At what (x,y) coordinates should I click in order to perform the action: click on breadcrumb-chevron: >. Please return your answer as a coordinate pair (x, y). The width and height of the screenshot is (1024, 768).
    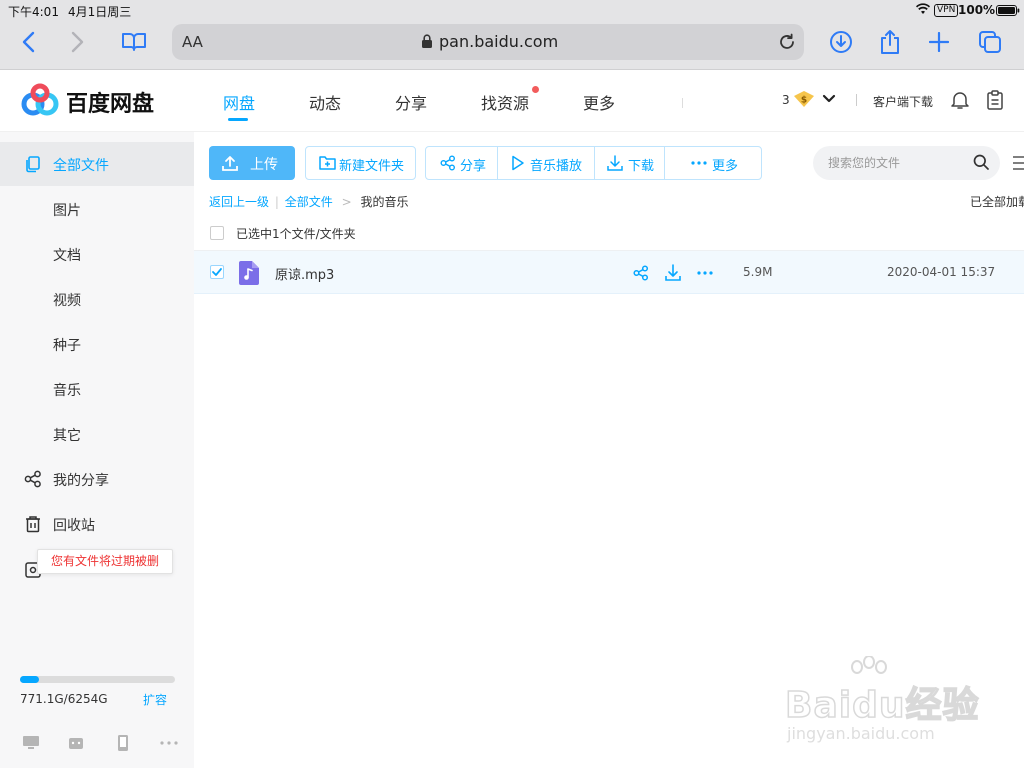
    Looking at the image, I should click on (346, 202).